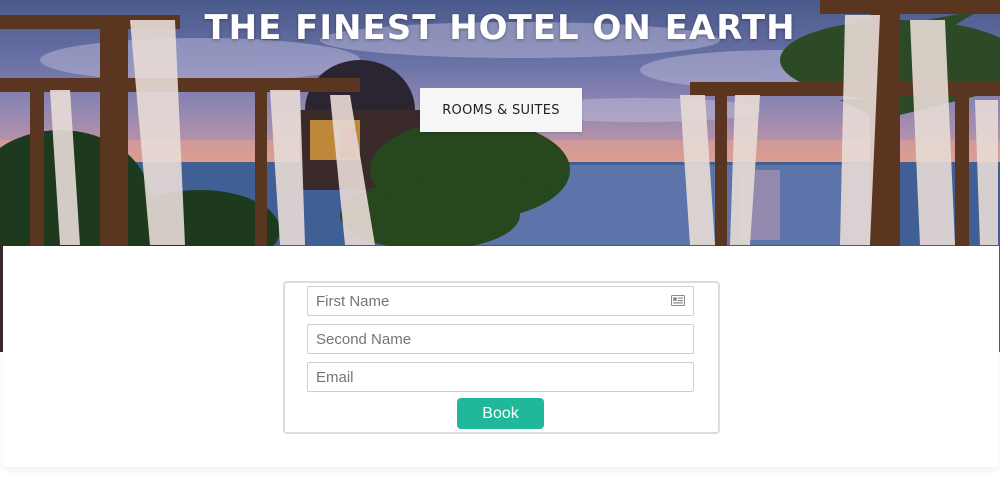 The width and height of the screenshot is (1000, 502). I want to click on hero-title: THE FINEST HOTEL ON EARTH, so click(500, 28).